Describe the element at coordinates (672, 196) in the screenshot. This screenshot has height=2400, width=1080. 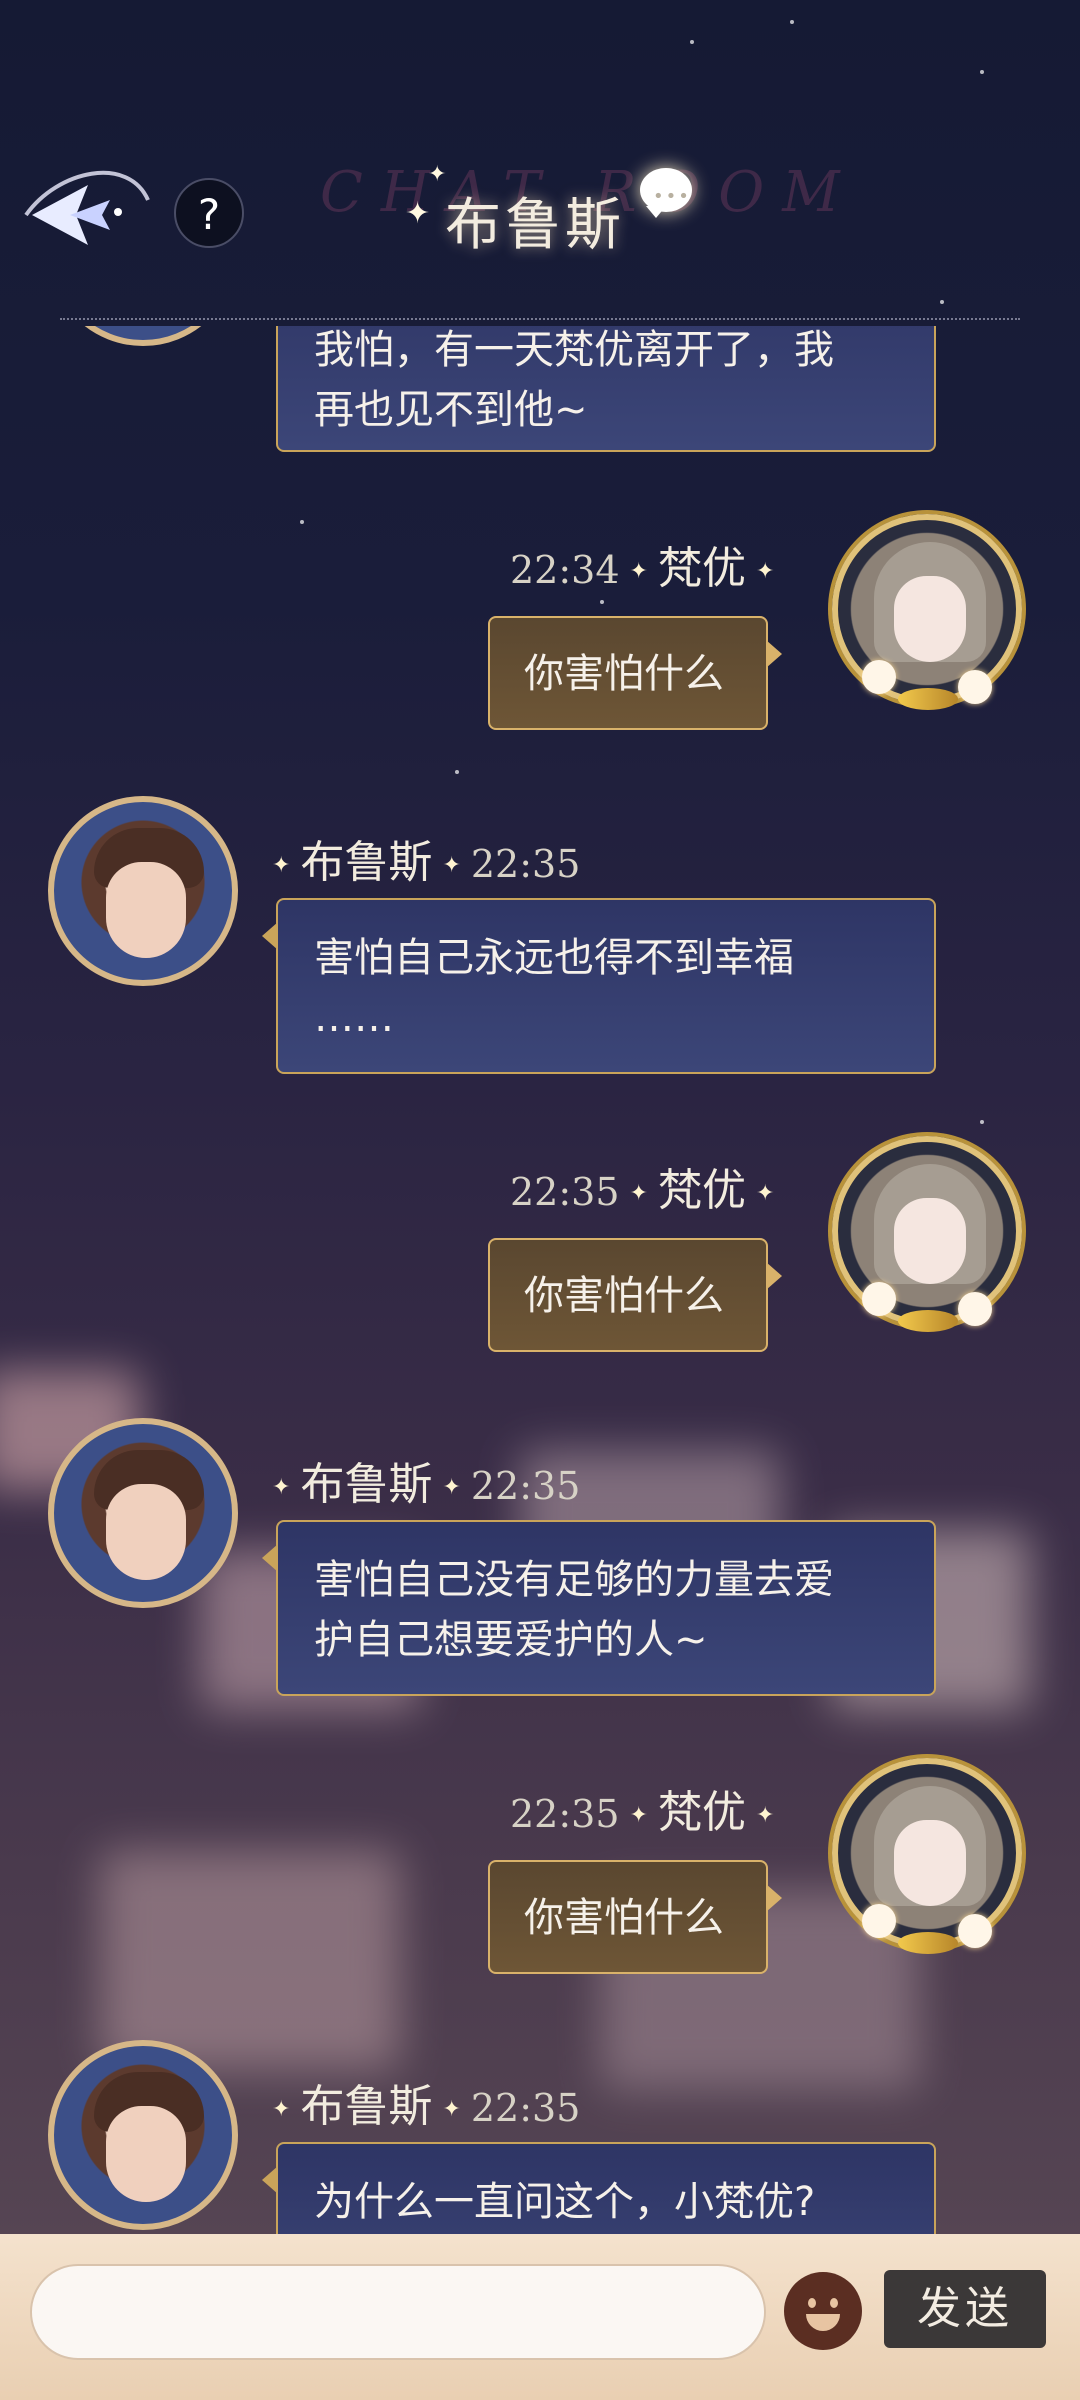
I see `chat-bubble-dots: •••` at that location.